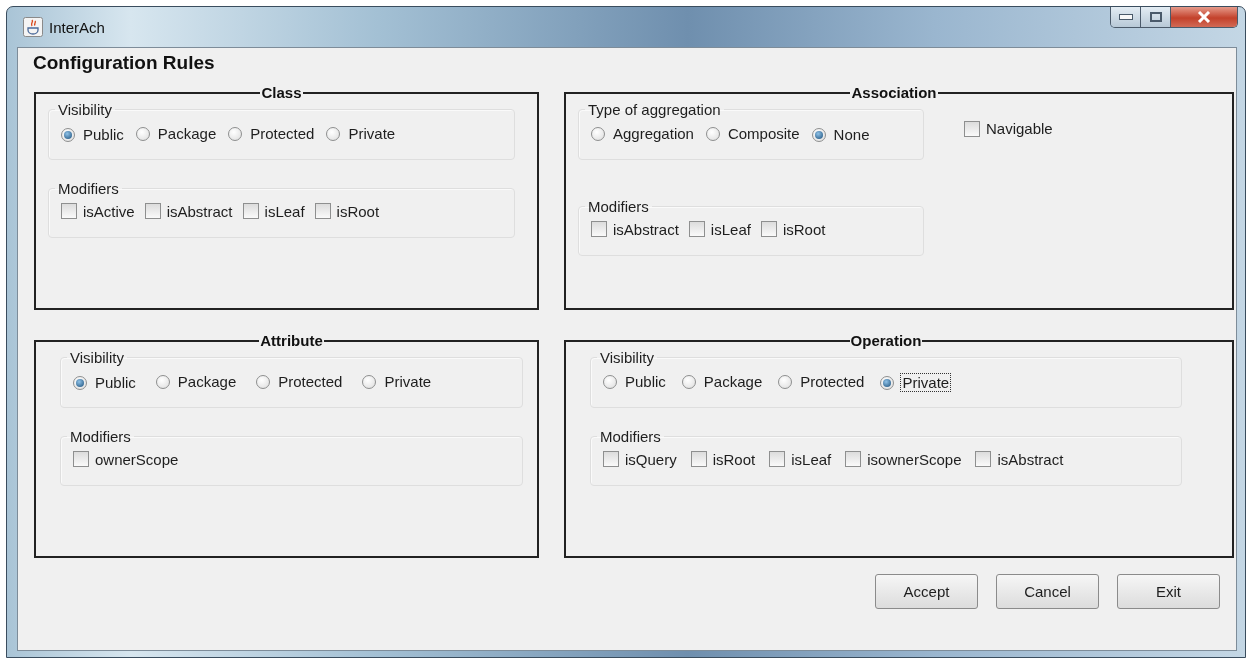  What do you see at coordinates (1047, 591) in the screenshot?
I see `dialog-button: Cancel` at bounding box center [1047, 591].